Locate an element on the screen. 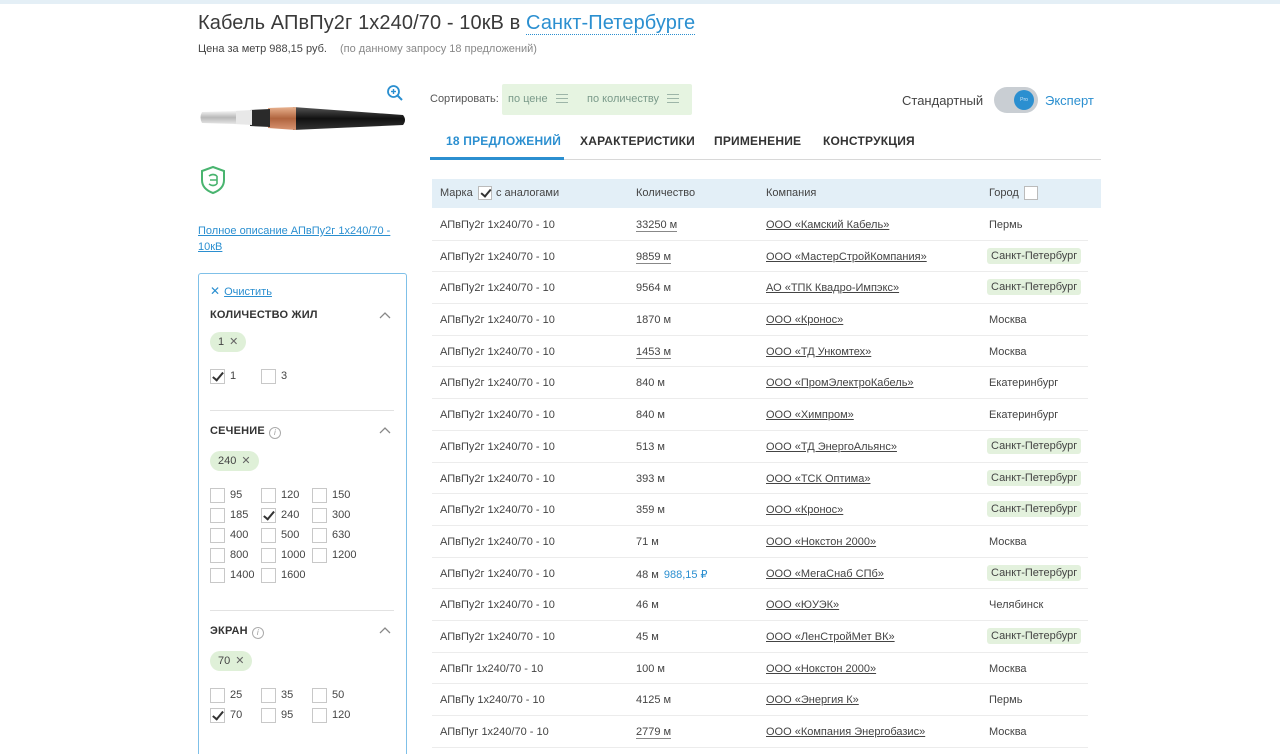 Image resolution: width=1280 pixels, height=754 pixels. mode-expert-label: Эксперт is located at coordinates (1069, 100).